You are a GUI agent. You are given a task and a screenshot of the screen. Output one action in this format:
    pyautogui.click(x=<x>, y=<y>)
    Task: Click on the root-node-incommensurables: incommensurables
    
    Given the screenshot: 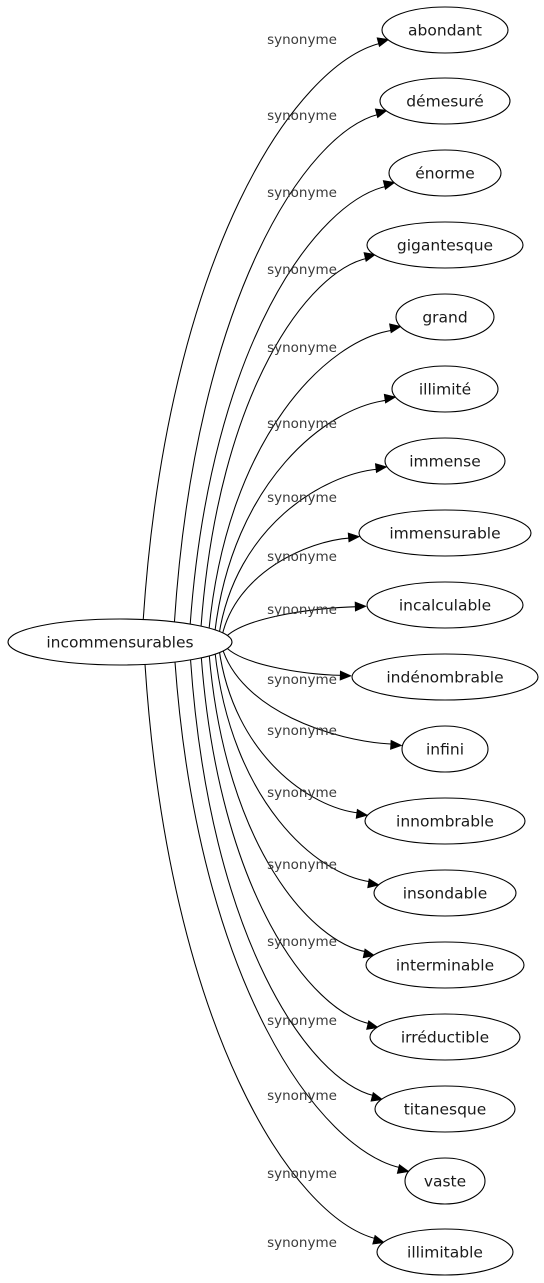 What is the action you would take?
    pyautogui.click(x=120, y=642)
    